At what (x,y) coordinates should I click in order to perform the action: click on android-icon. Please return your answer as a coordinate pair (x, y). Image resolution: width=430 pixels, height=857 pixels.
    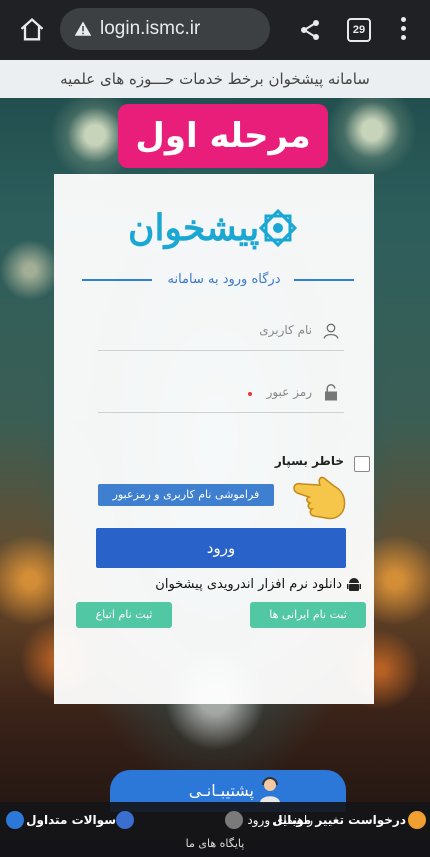
    Looking at the image, I should click on (354, 584).